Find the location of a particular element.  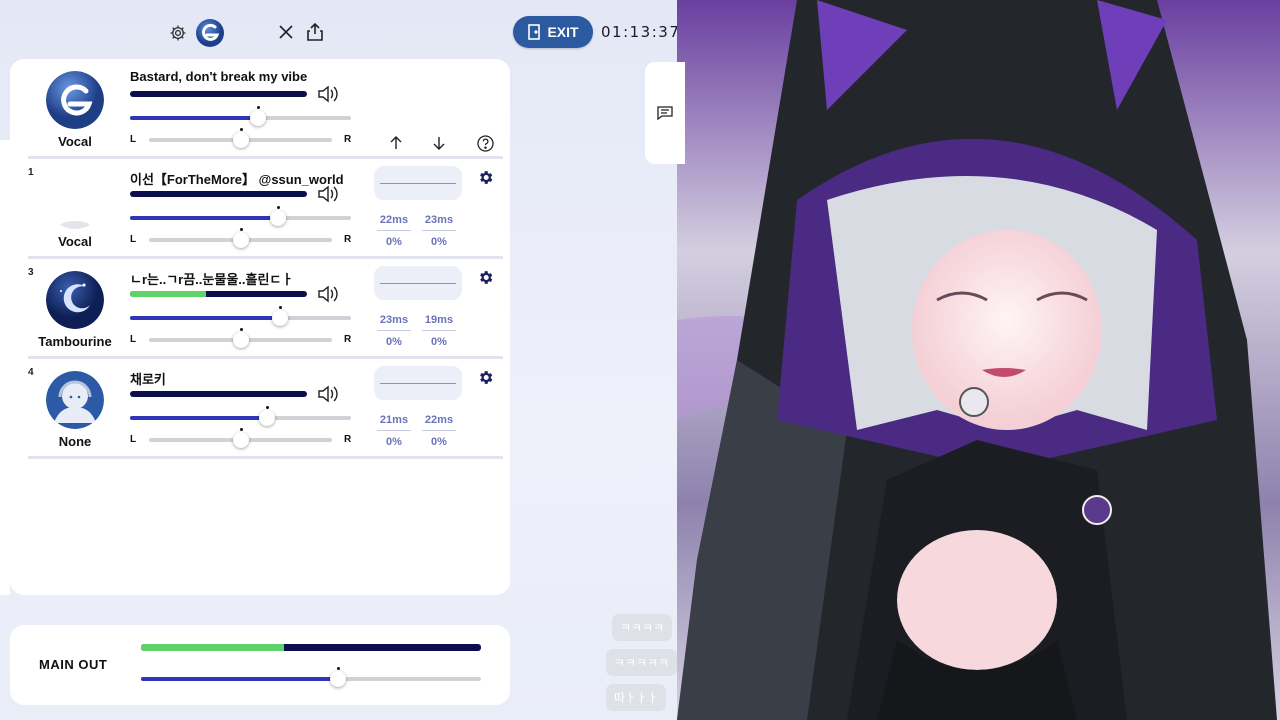

main-out-volume-slider is located at coordinates (311, 677).